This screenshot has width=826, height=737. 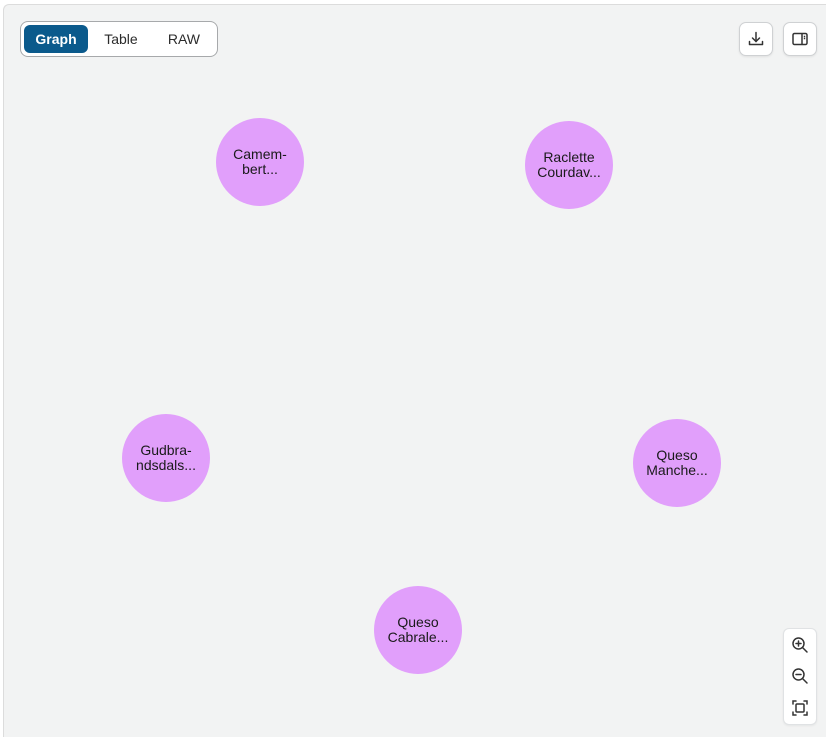 I want to click on download-icon, so click(x=756, y=38).